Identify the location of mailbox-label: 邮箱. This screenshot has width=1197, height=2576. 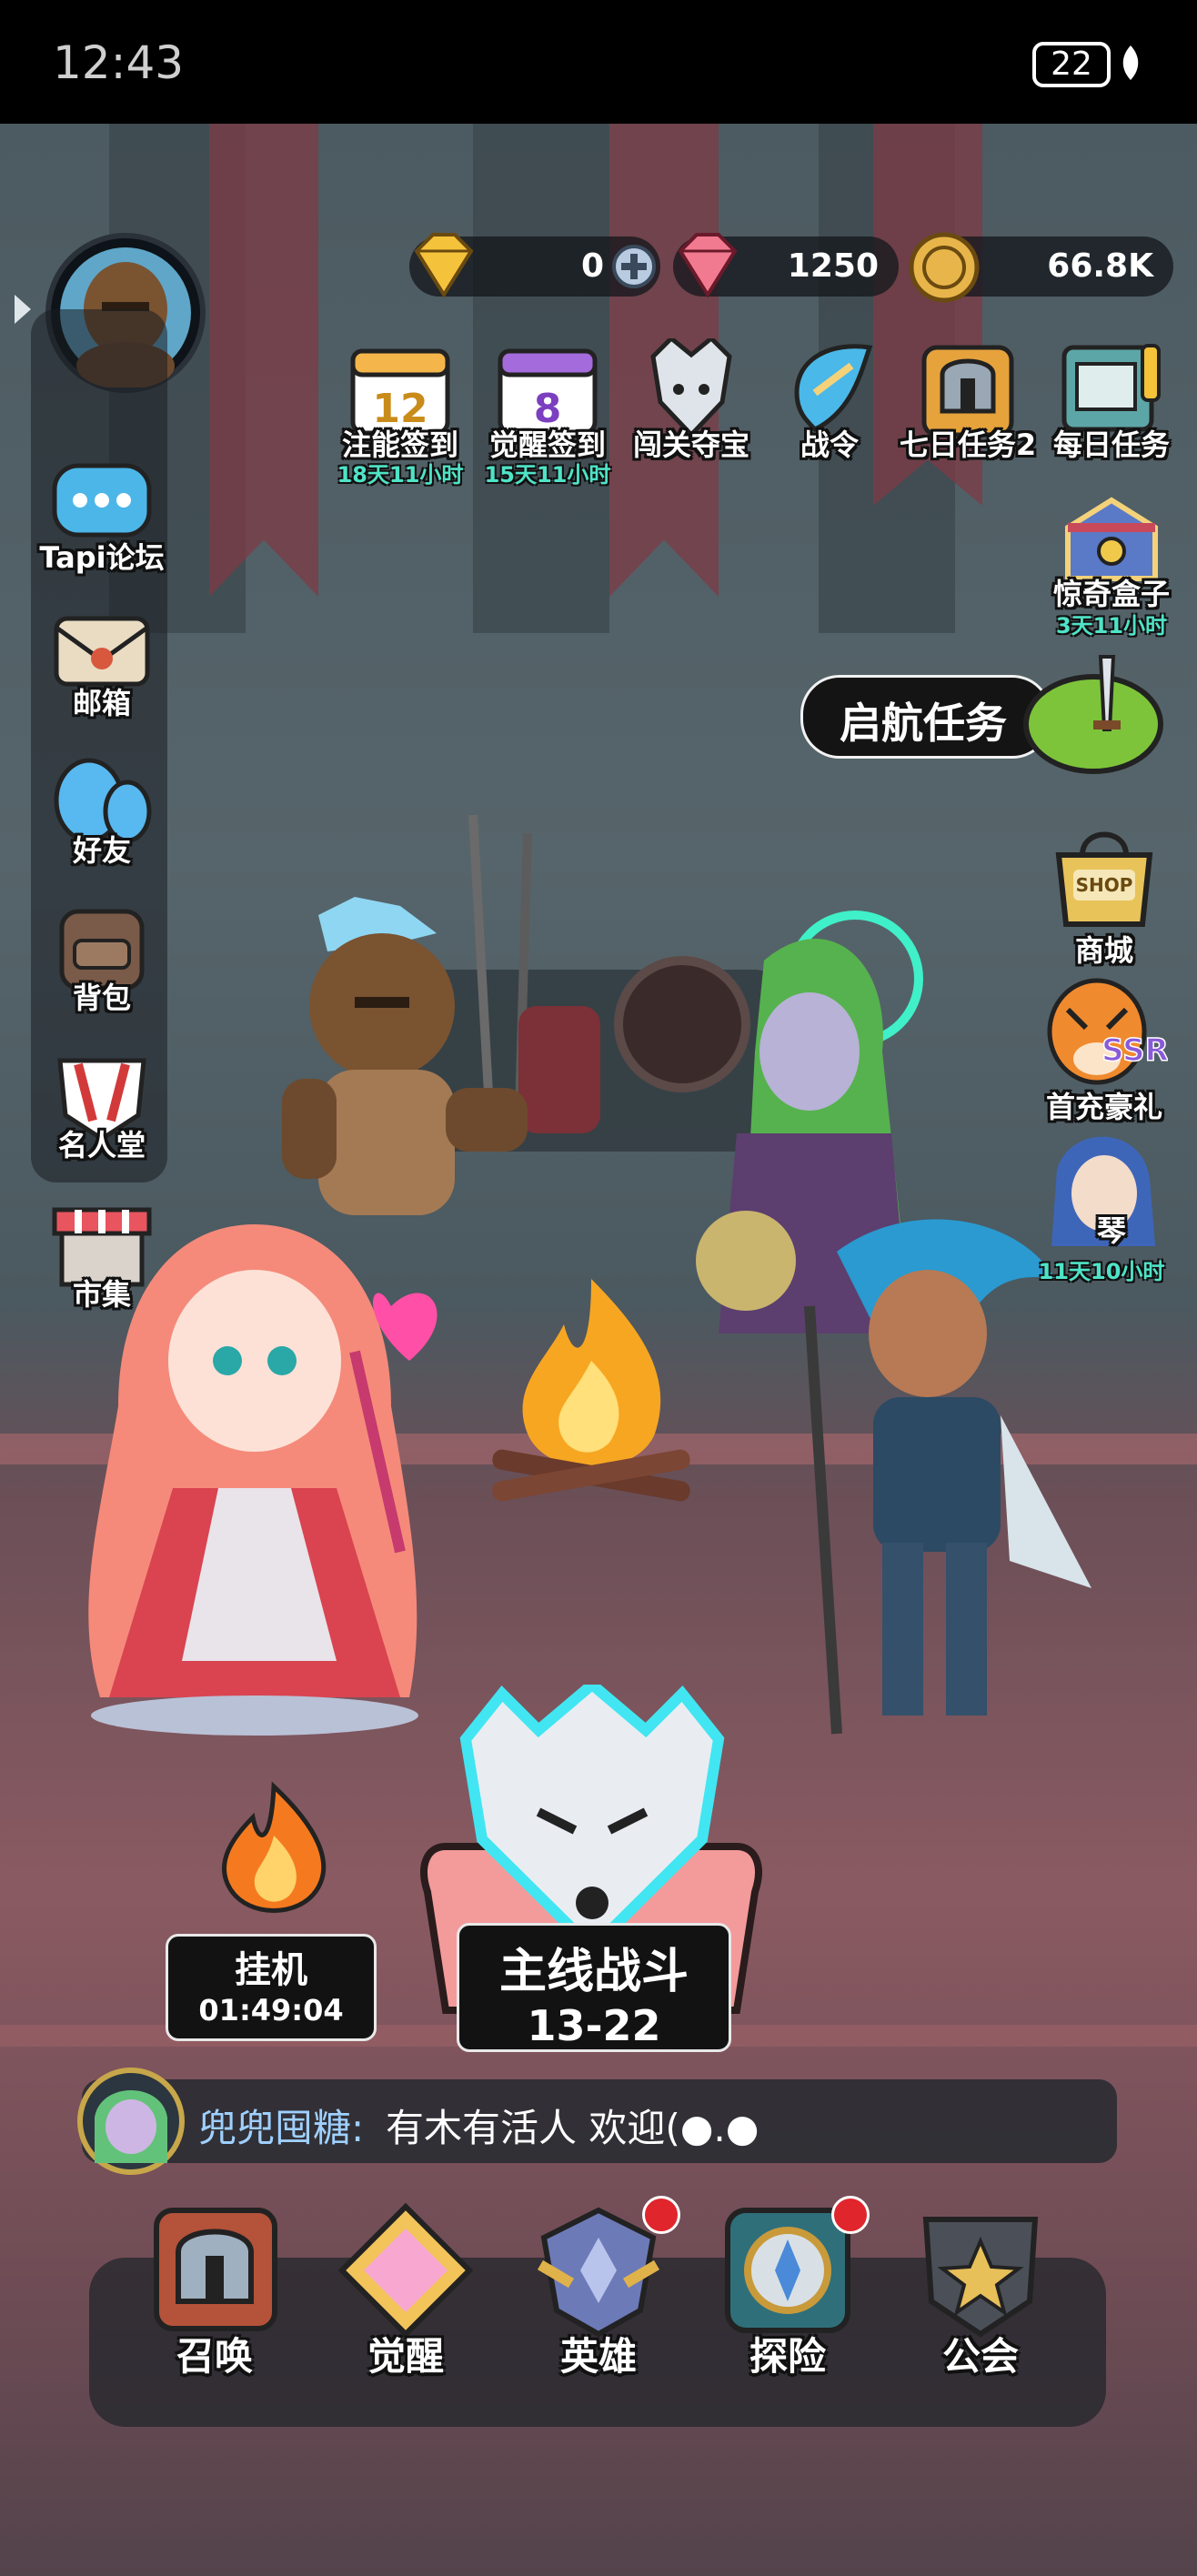
(101, 703).